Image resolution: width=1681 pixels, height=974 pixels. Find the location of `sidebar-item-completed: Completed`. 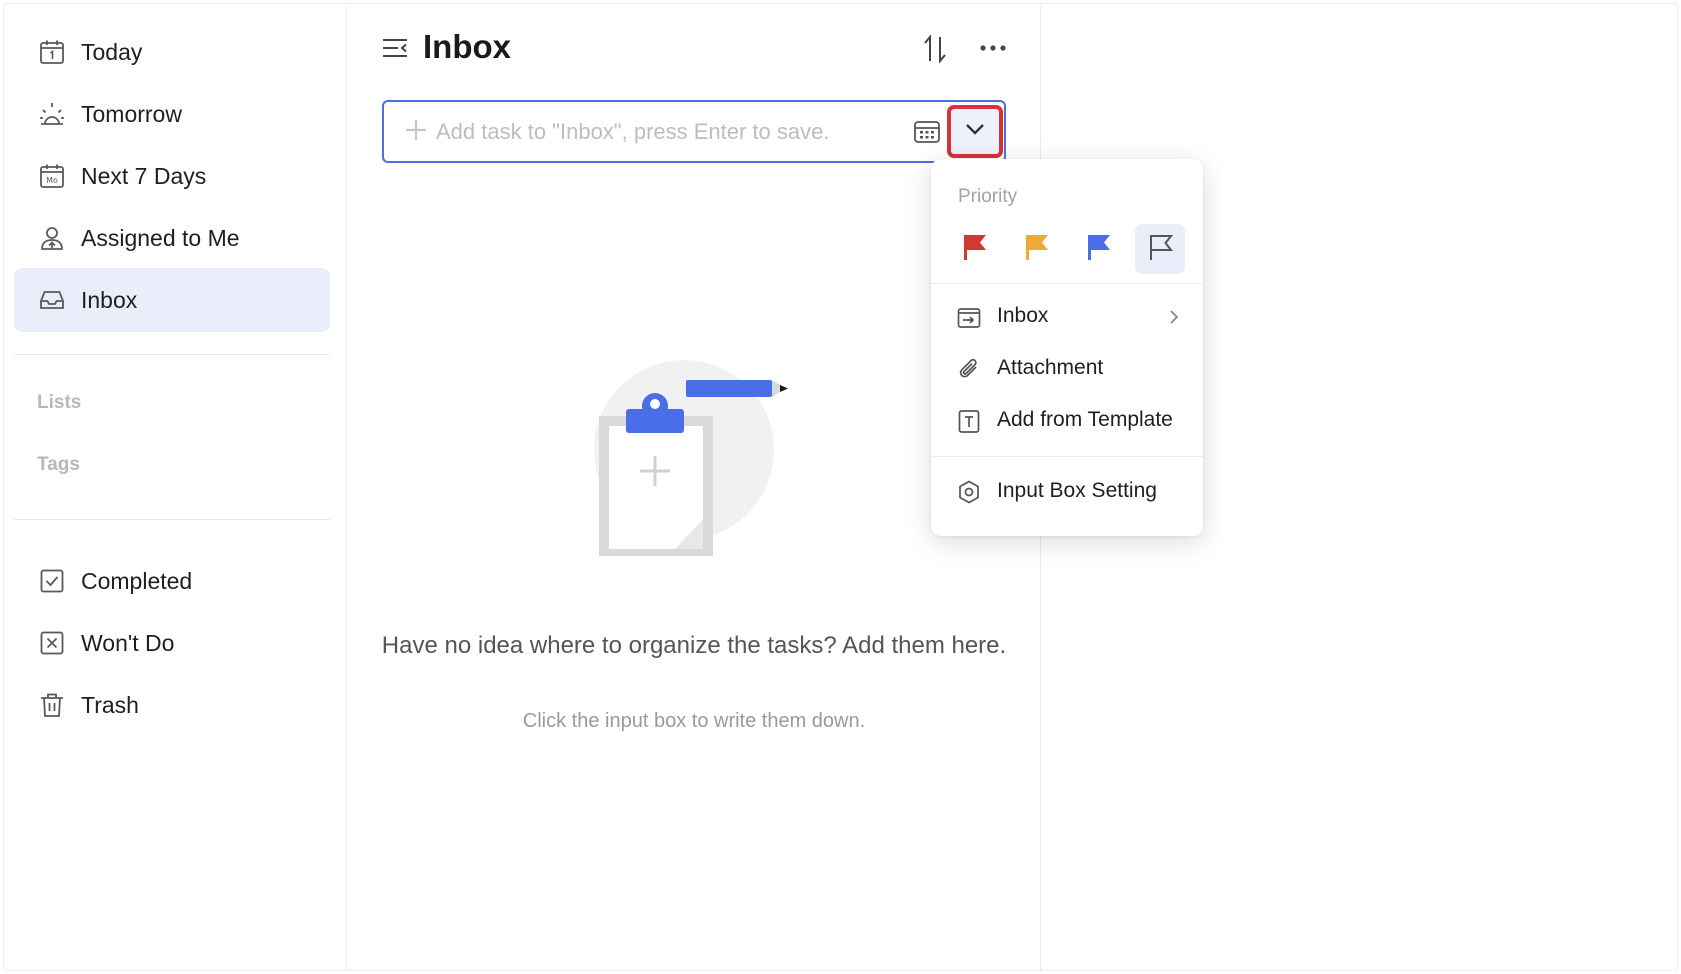

sidebar-item-completed: Completed is located at coordinates (172, 581).